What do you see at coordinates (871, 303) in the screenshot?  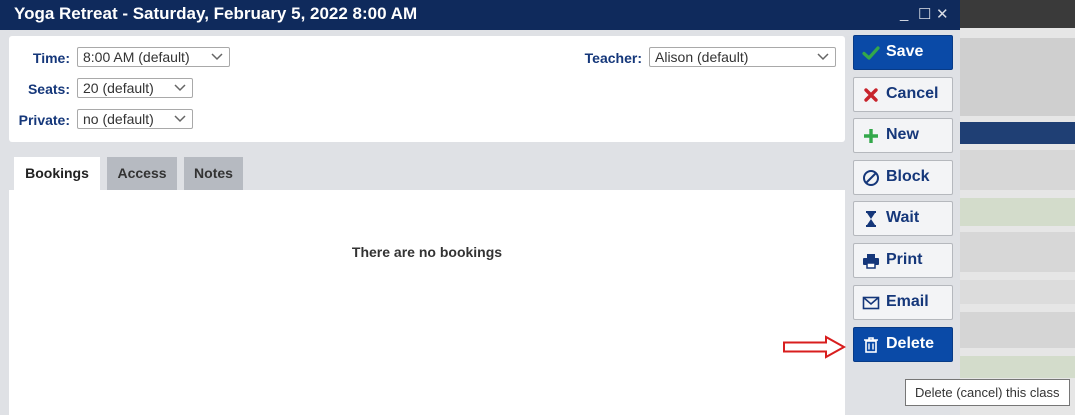 I see `envelope-icon` at bounding box center [871, 303].